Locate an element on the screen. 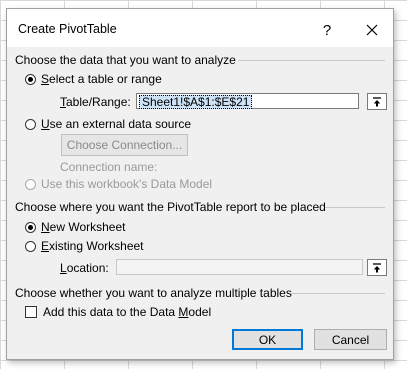  select-range-label: Select a table or range is located at coordinates (101, 79).